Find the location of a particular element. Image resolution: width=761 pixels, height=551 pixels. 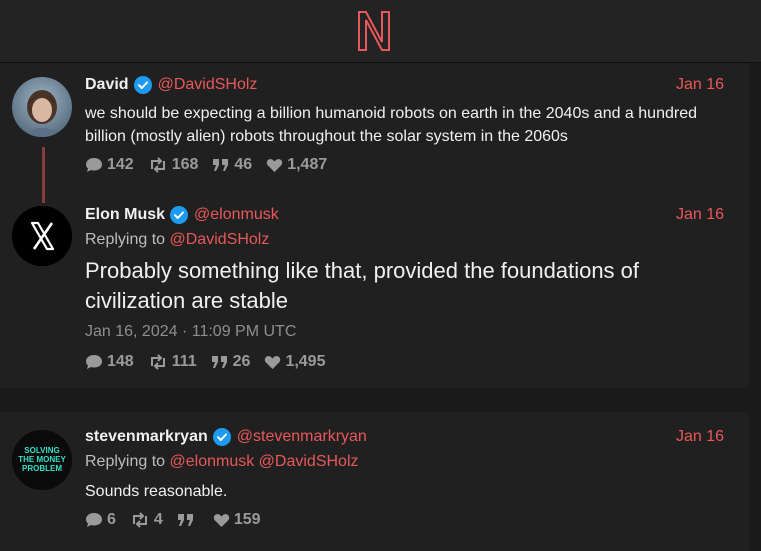

reply-count: 142 is located at coordinates (109, 165).